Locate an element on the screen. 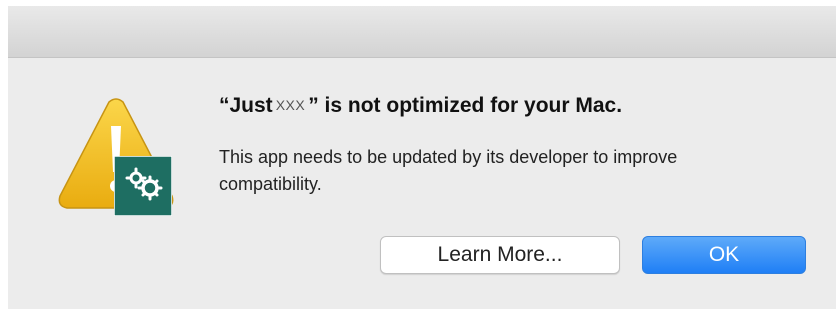 The height and width of the screenshot is (309, 836). dialog-title: “Just XXX” is not optimized for your Mac. is located at coordinates (420, 106).